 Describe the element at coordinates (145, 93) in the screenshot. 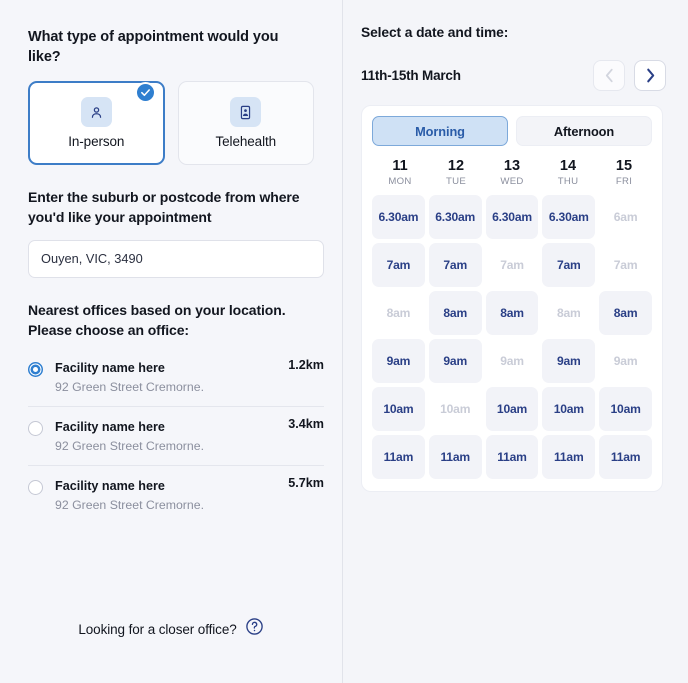

I see `check-circle-icon` at that location.